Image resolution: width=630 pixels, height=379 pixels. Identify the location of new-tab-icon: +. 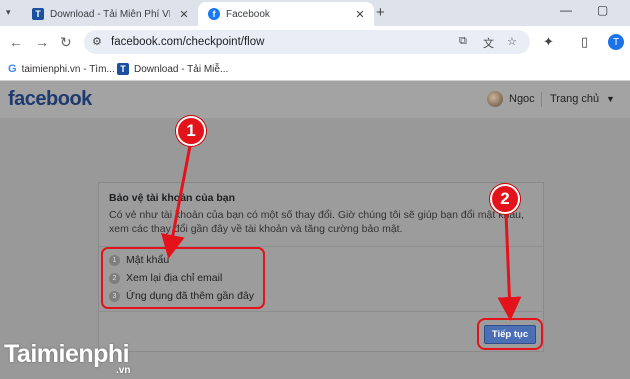
(380, 12).